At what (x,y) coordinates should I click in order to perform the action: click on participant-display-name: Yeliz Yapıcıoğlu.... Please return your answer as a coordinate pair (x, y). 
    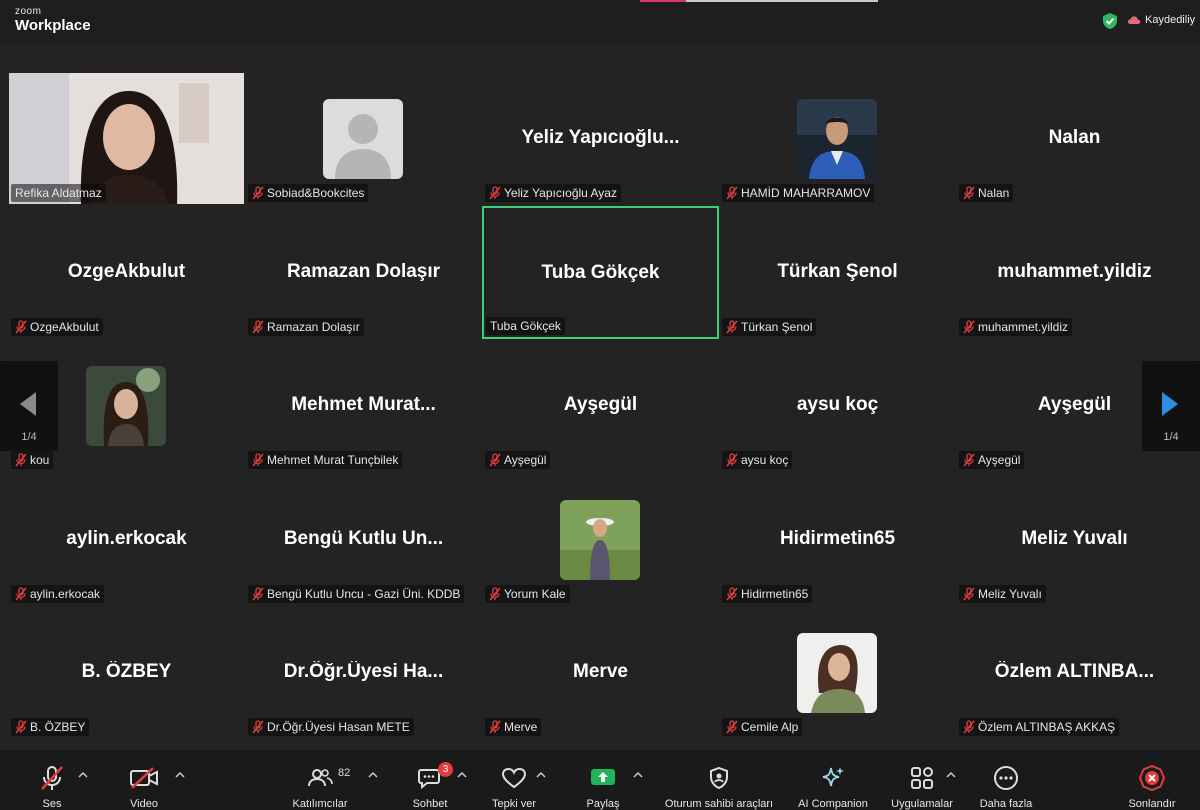
    Looking at the image, I should click on (600, 137).